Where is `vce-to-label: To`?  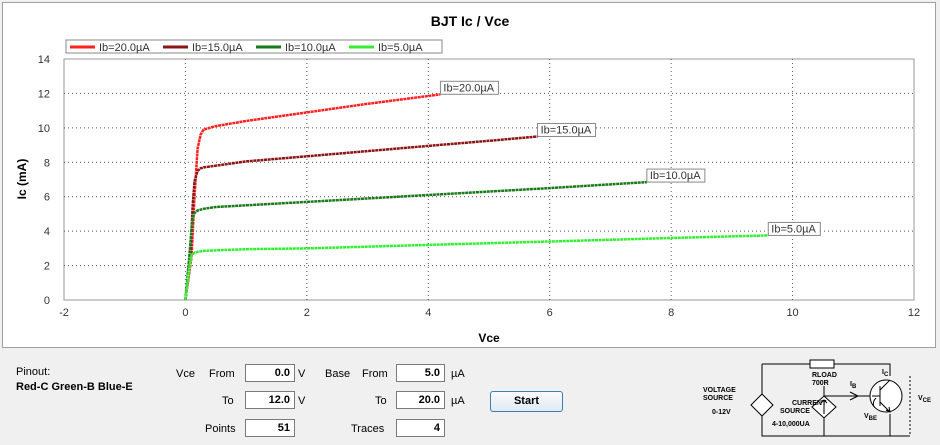
vce-to-label: To is located at coordinates (228, 401).